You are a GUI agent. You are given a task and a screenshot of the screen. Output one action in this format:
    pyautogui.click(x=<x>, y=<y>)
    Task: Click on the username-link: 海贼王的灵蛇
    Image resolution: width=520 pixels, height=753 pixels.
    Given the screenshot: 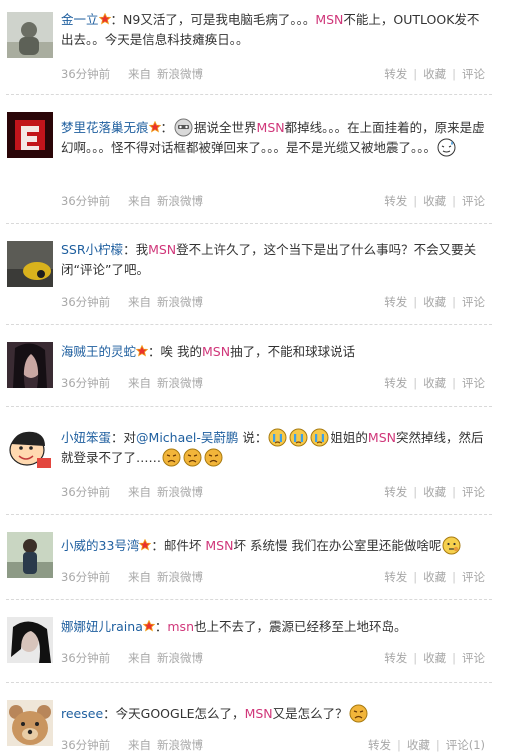 What is the action you would take?
    pyautogui.click(x=98, y=351)
    